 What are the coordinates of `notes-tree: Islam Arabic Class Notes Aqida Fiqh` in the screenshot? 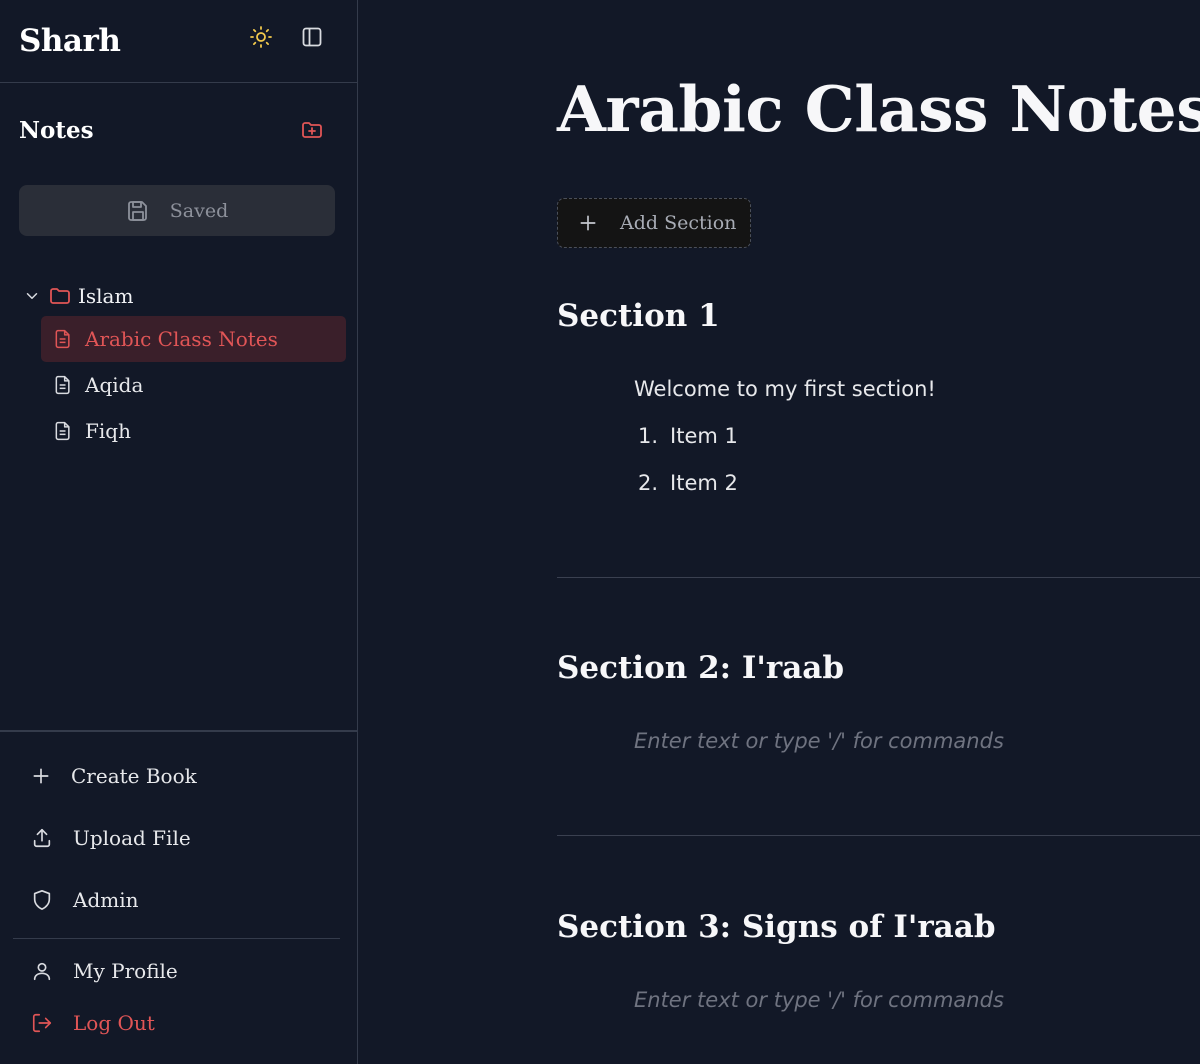 It's located at (178, 365).